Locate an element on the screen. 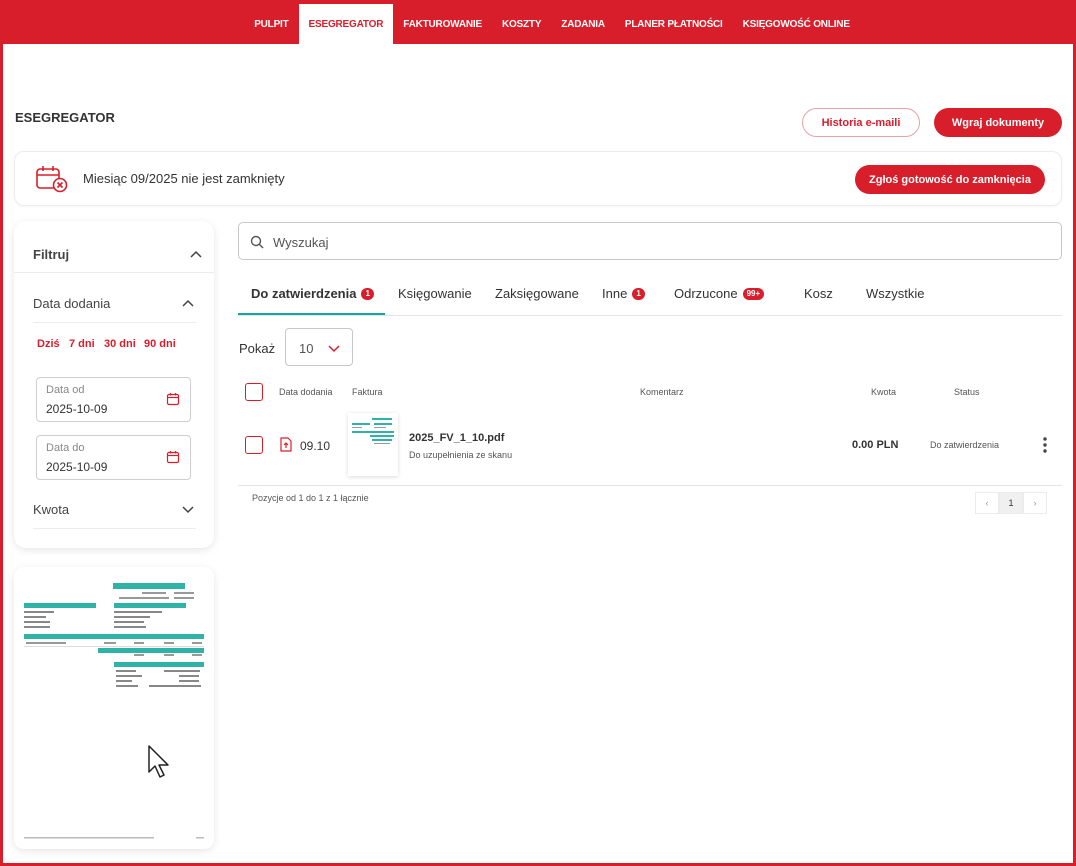 This screenshot has width=1076, height=866. tab-inne: Inne 1 is located at coordinates (623, 293).